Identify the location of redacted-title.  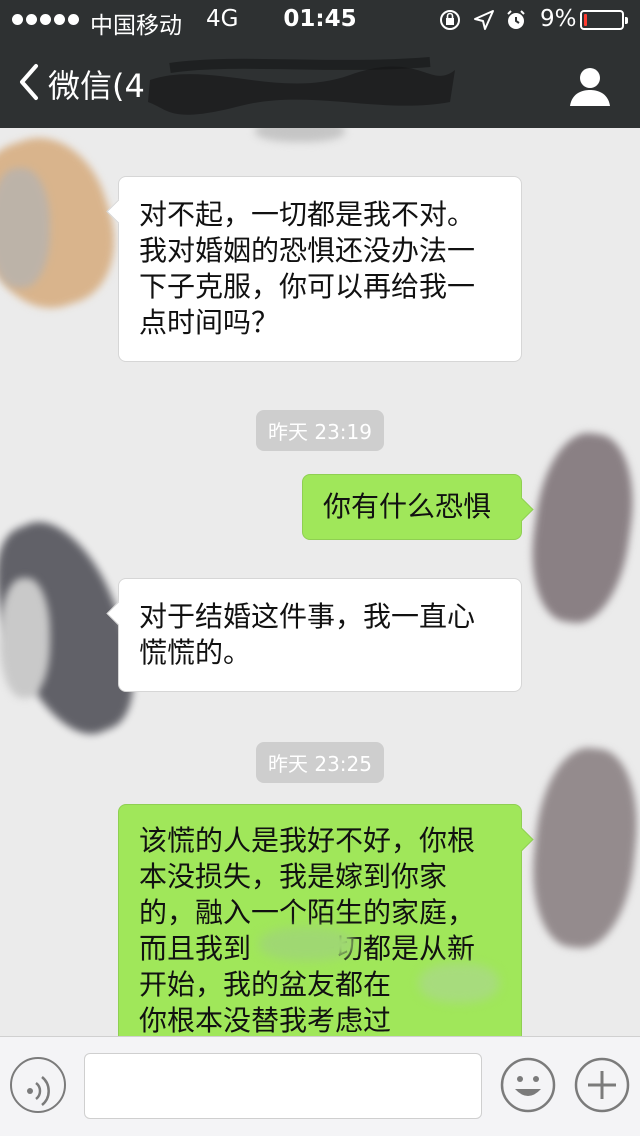
(301, 86).